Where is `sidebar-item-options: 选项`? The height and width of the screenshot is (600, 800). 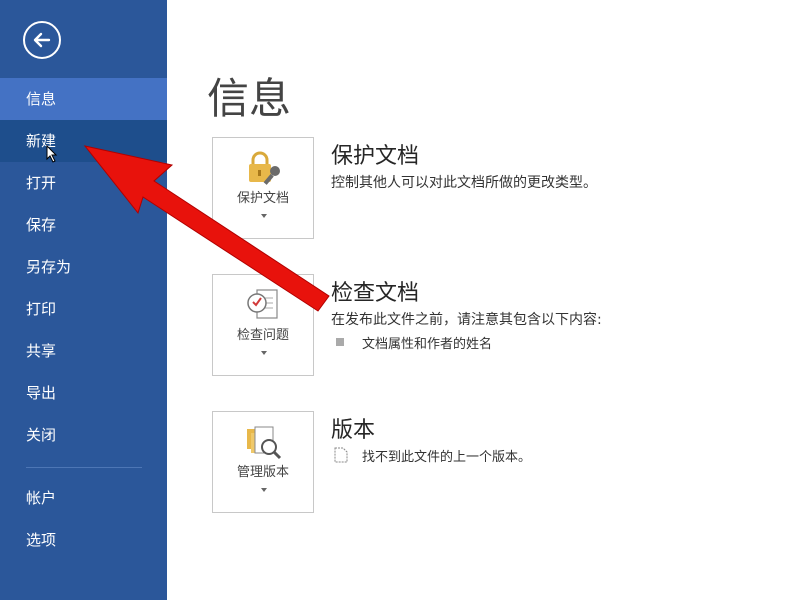
sidebar-item-options: 选项 is located at coordinates (83, 540).